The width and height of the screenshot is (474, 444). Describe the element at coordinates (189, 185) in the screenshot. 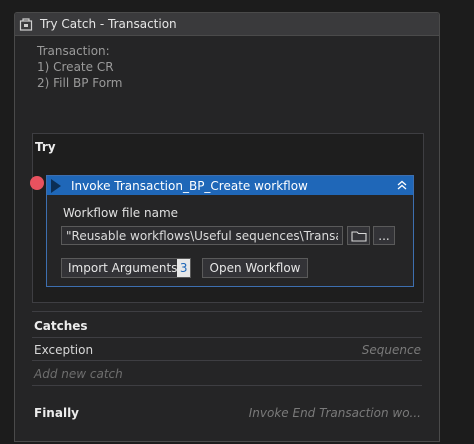

I see `invoke-workflow-title: Invoke Transaction_BP_Create workflow` at that location.